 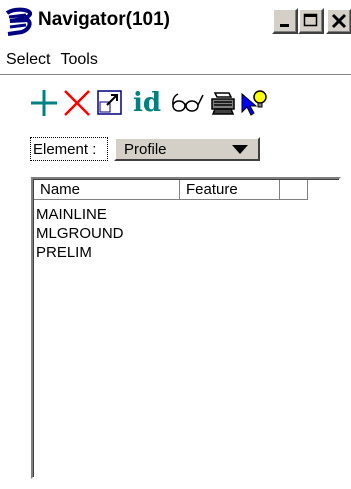 I want to click on pointer-bulb-icon, so click(x=254, y=103).